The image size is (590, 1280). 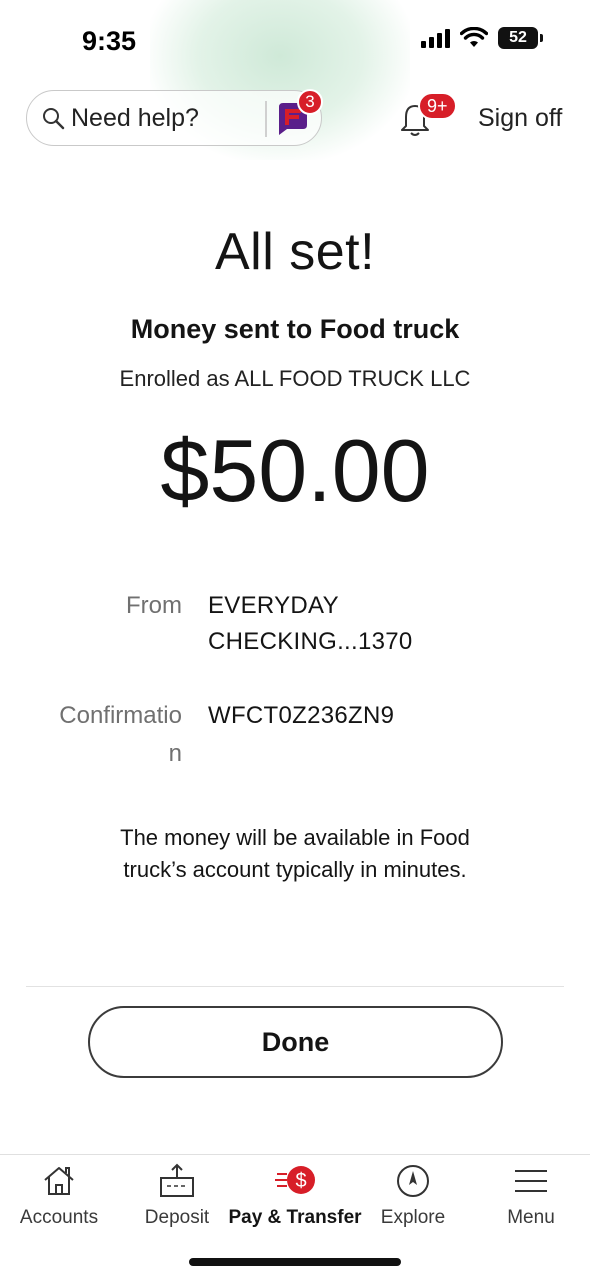 What do you see at coordinates (59, 1205) in the screenshot?
I see `nav-accounts: Accounts` at bounding box center [59, 1205].